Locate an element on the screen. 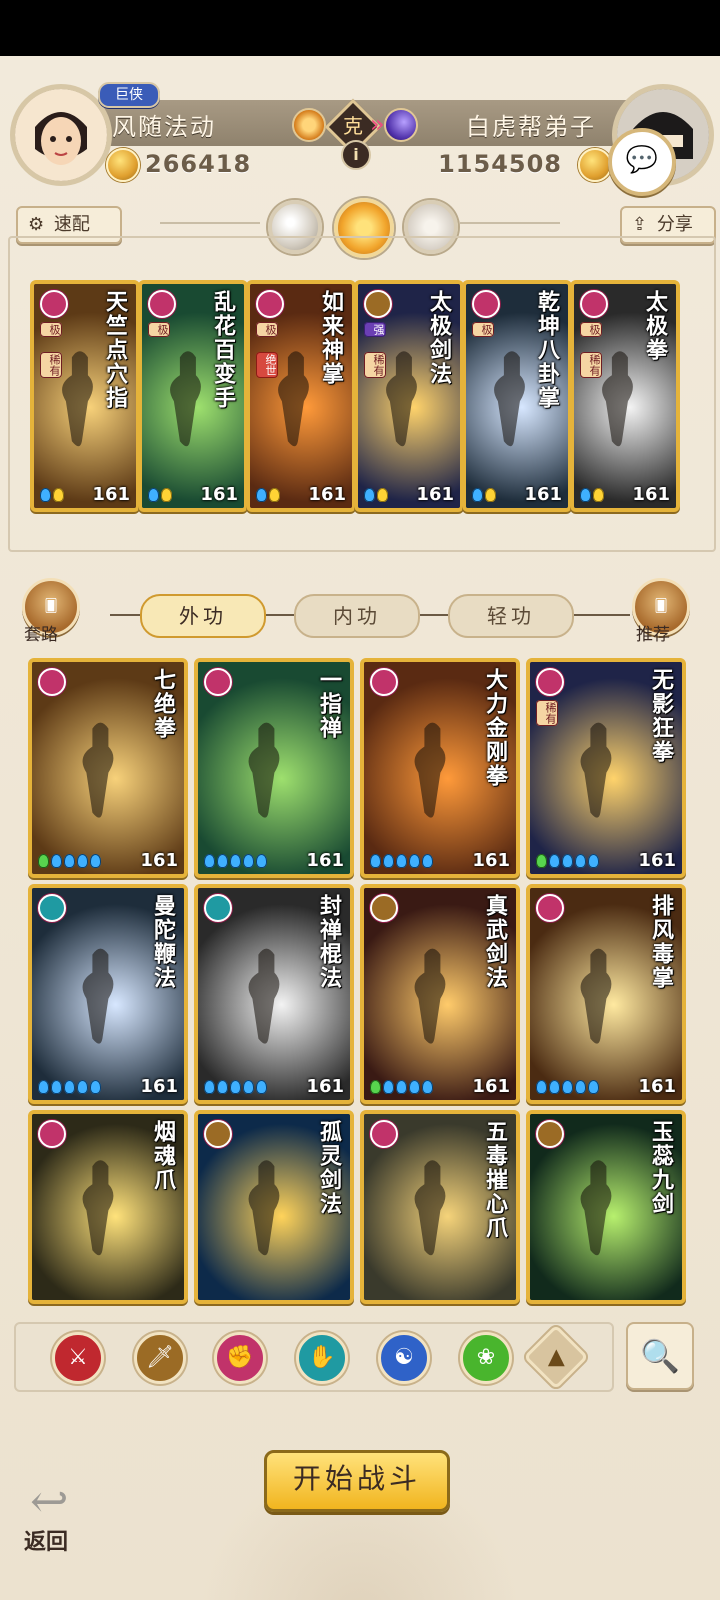 This screenshot has height=1600, width=720. chat-button: 💬 is located at coordinates (642, 162).